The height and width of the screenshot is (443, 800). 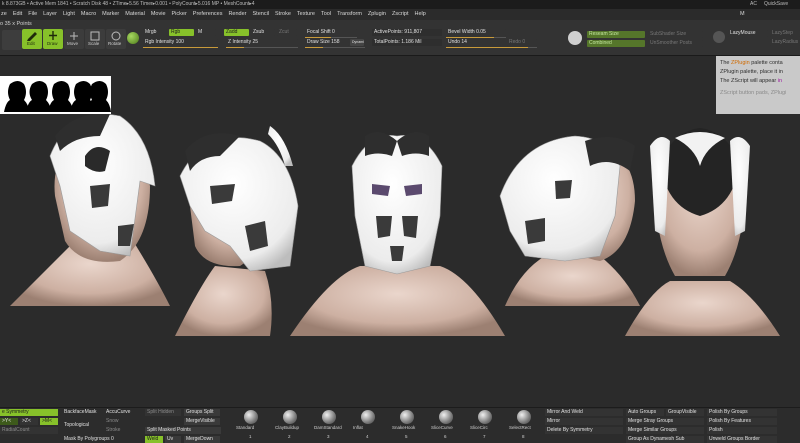 What do you see at coordinates (751, 81) in the screenshot?
I see `tooltip-line-3: The ZScript will appear in` at bounding box center [751, 81].